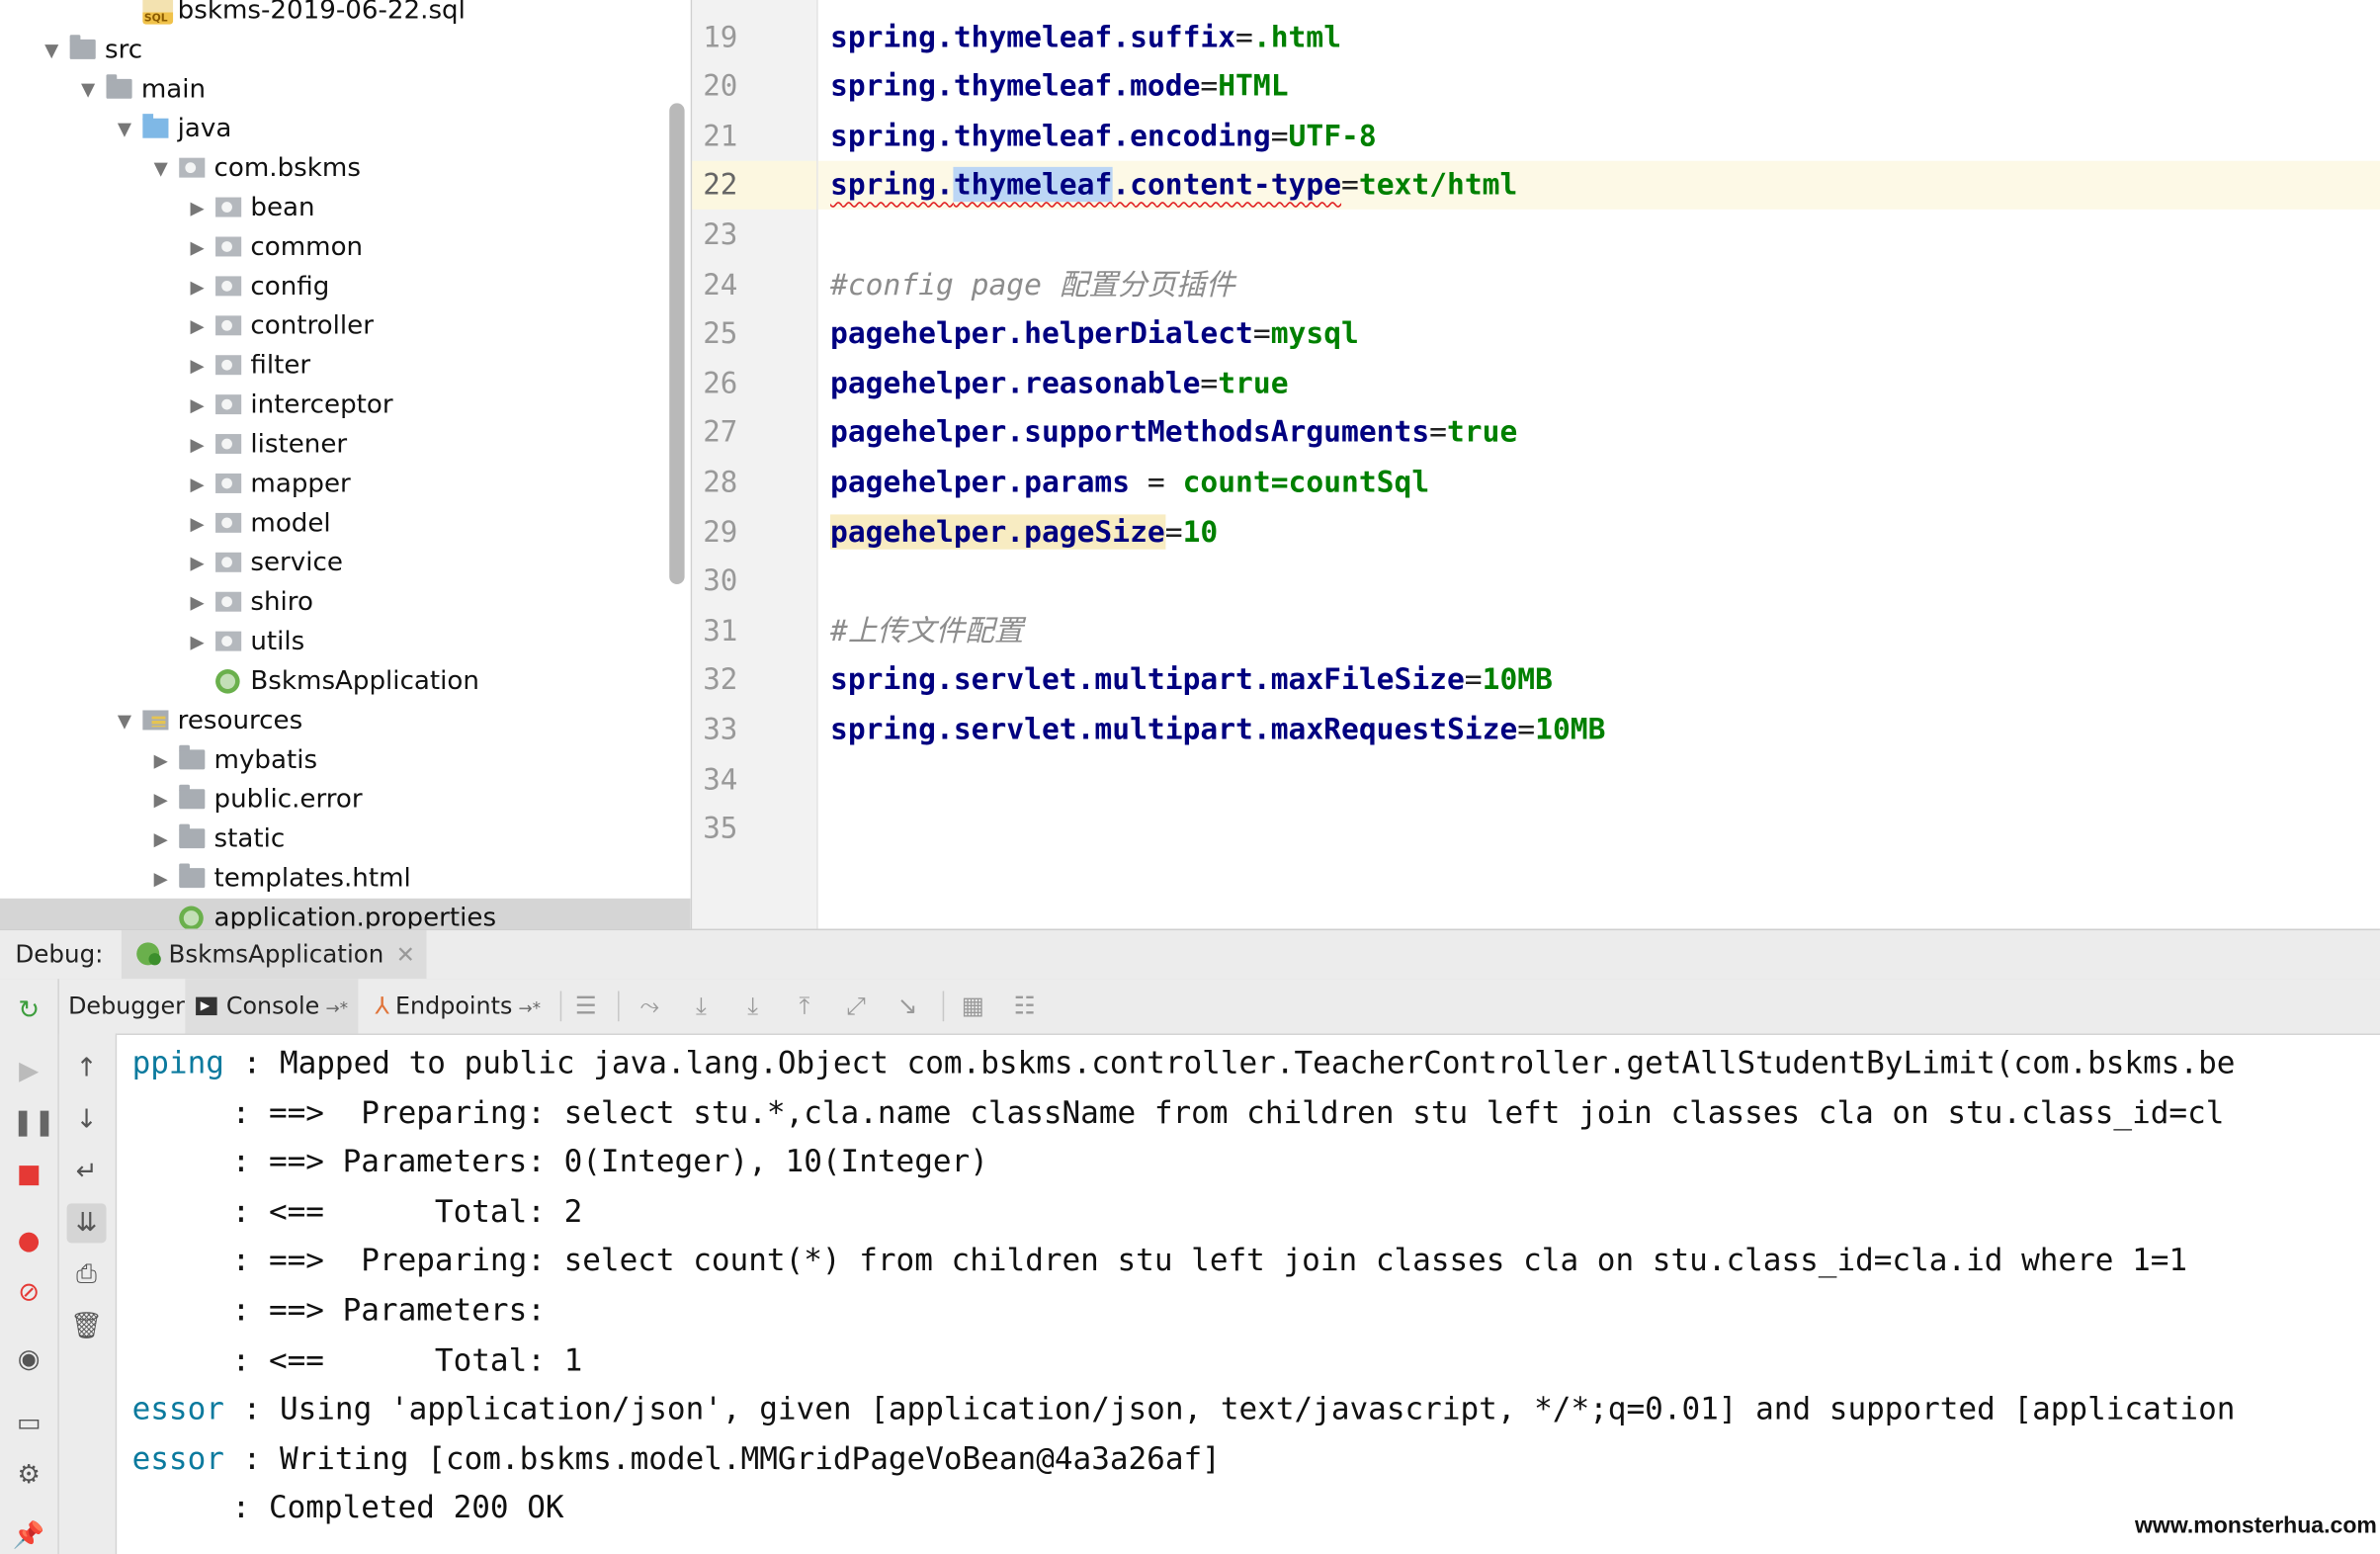 This screenshot has width=2380, height=1554. I want to click on tree-item: ▼ resources, so click(345, 720).